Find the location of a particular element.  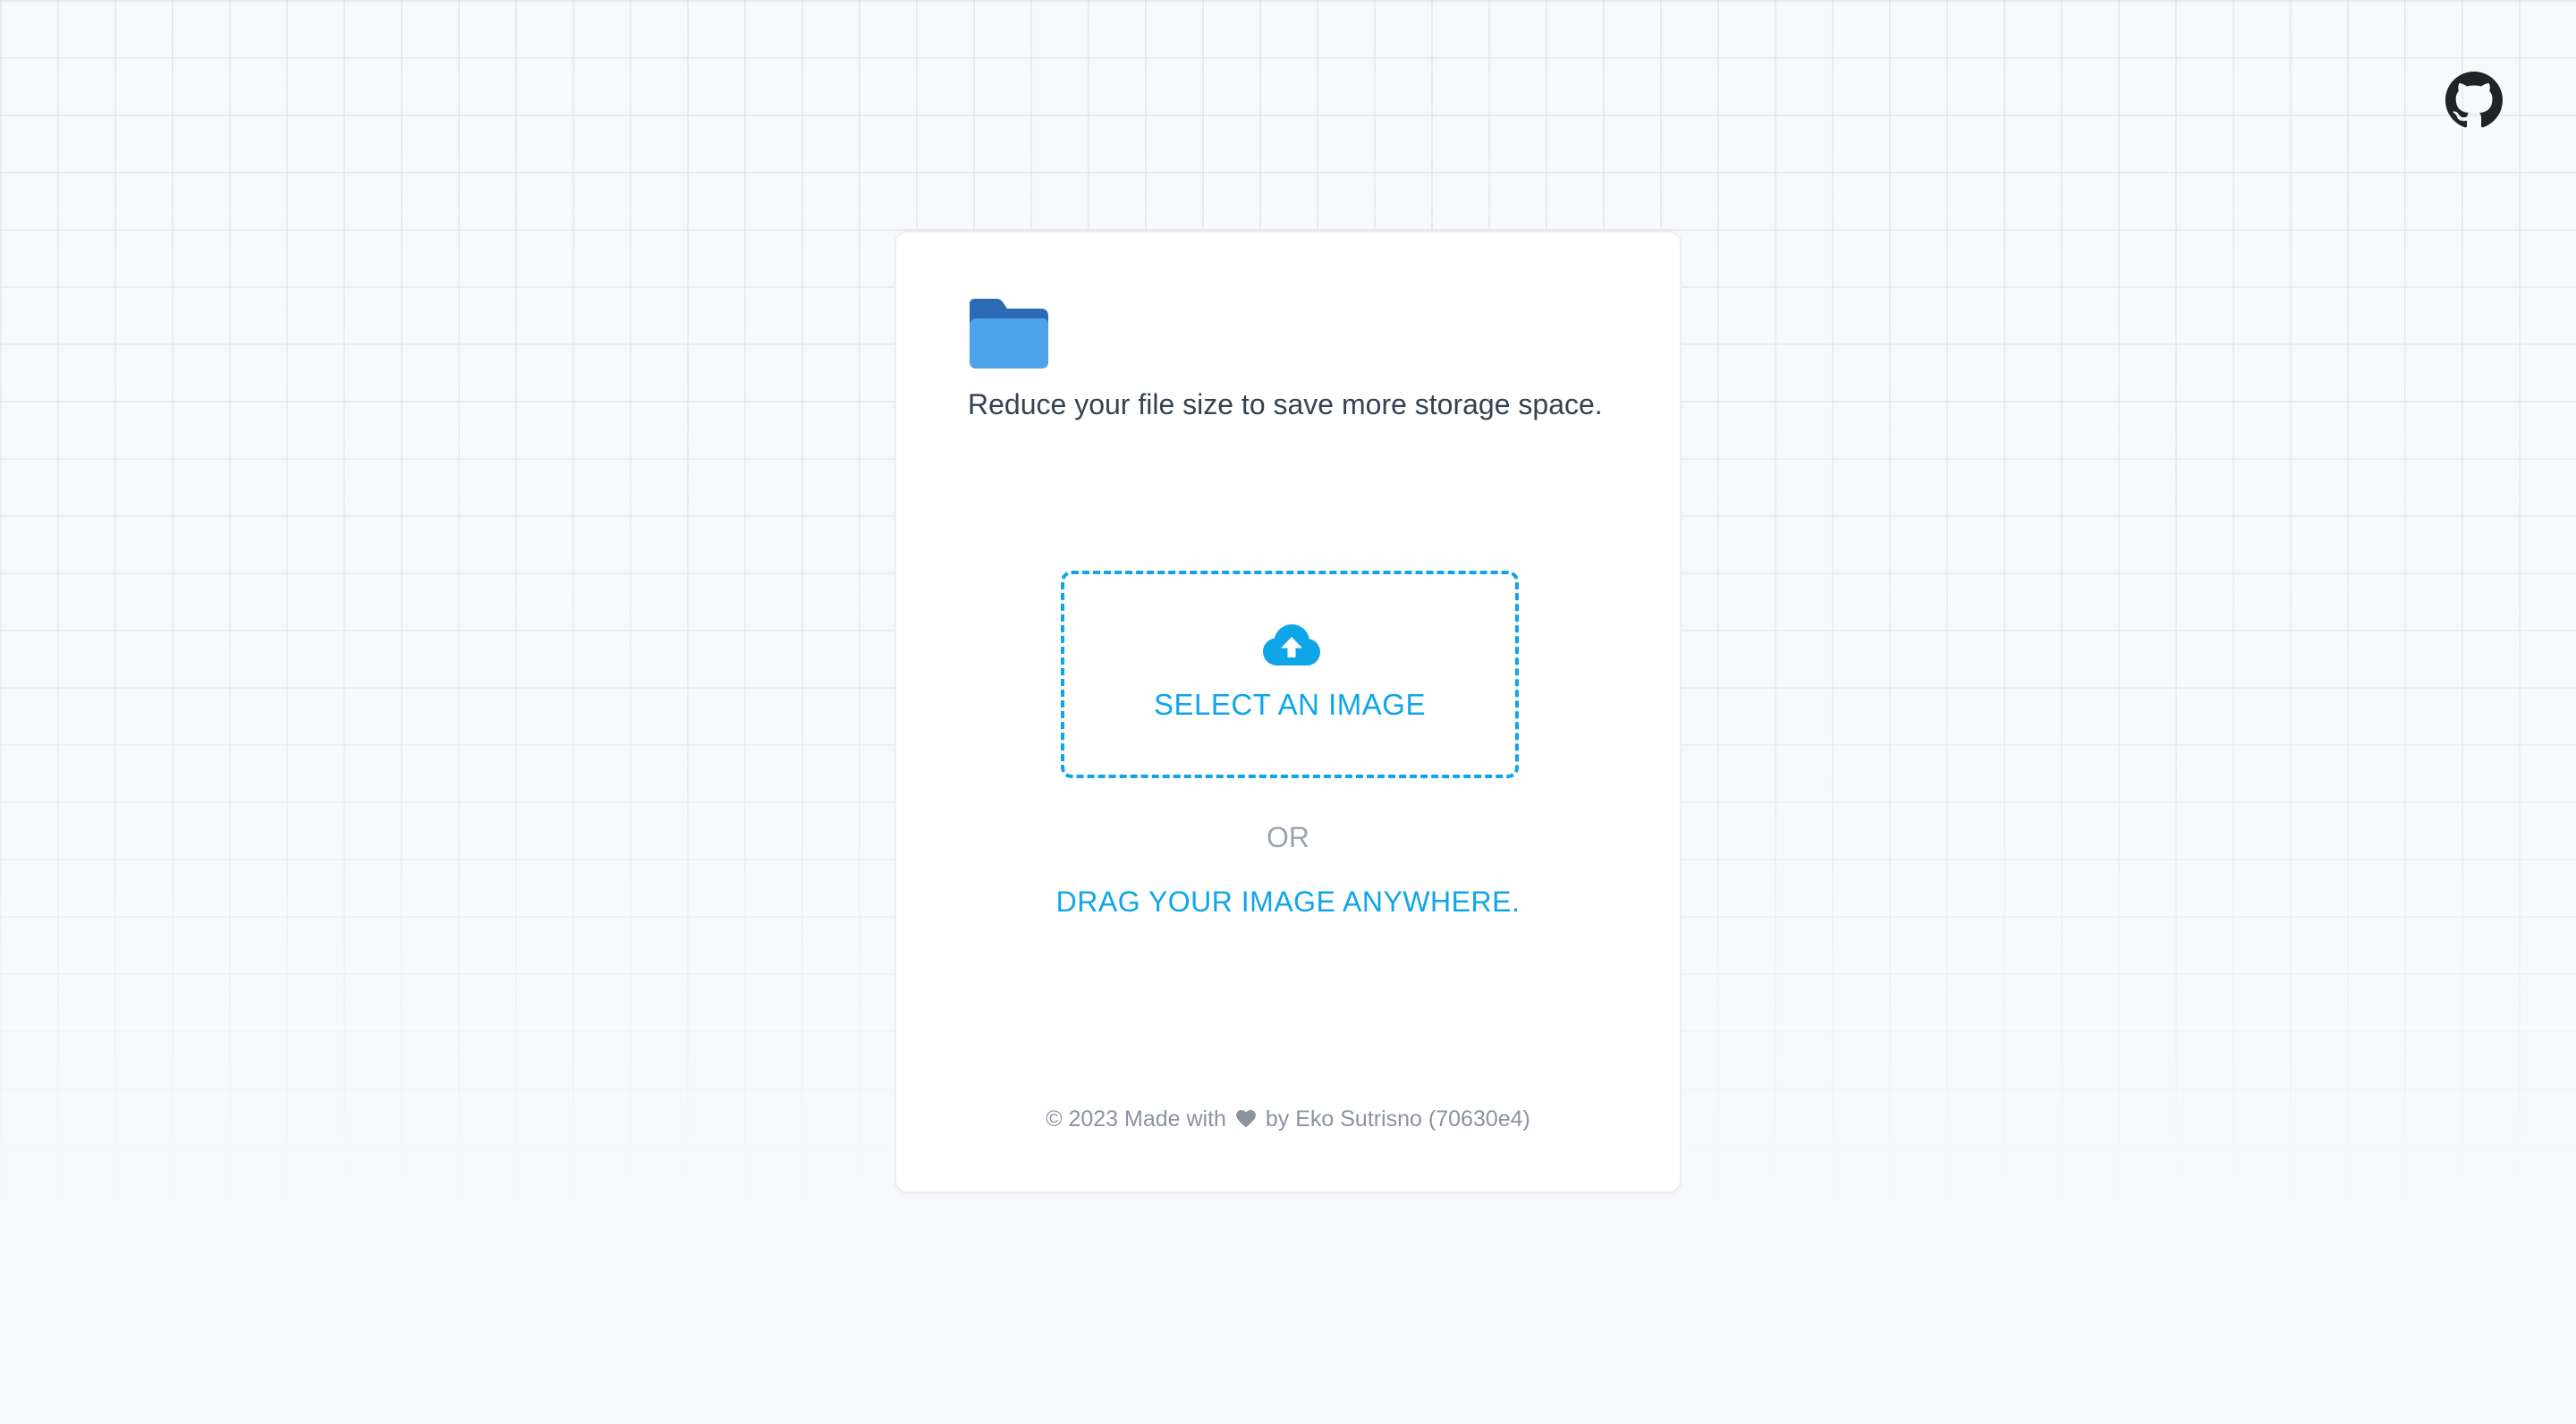

heart-icon is located at coordinates (1246, 1119).